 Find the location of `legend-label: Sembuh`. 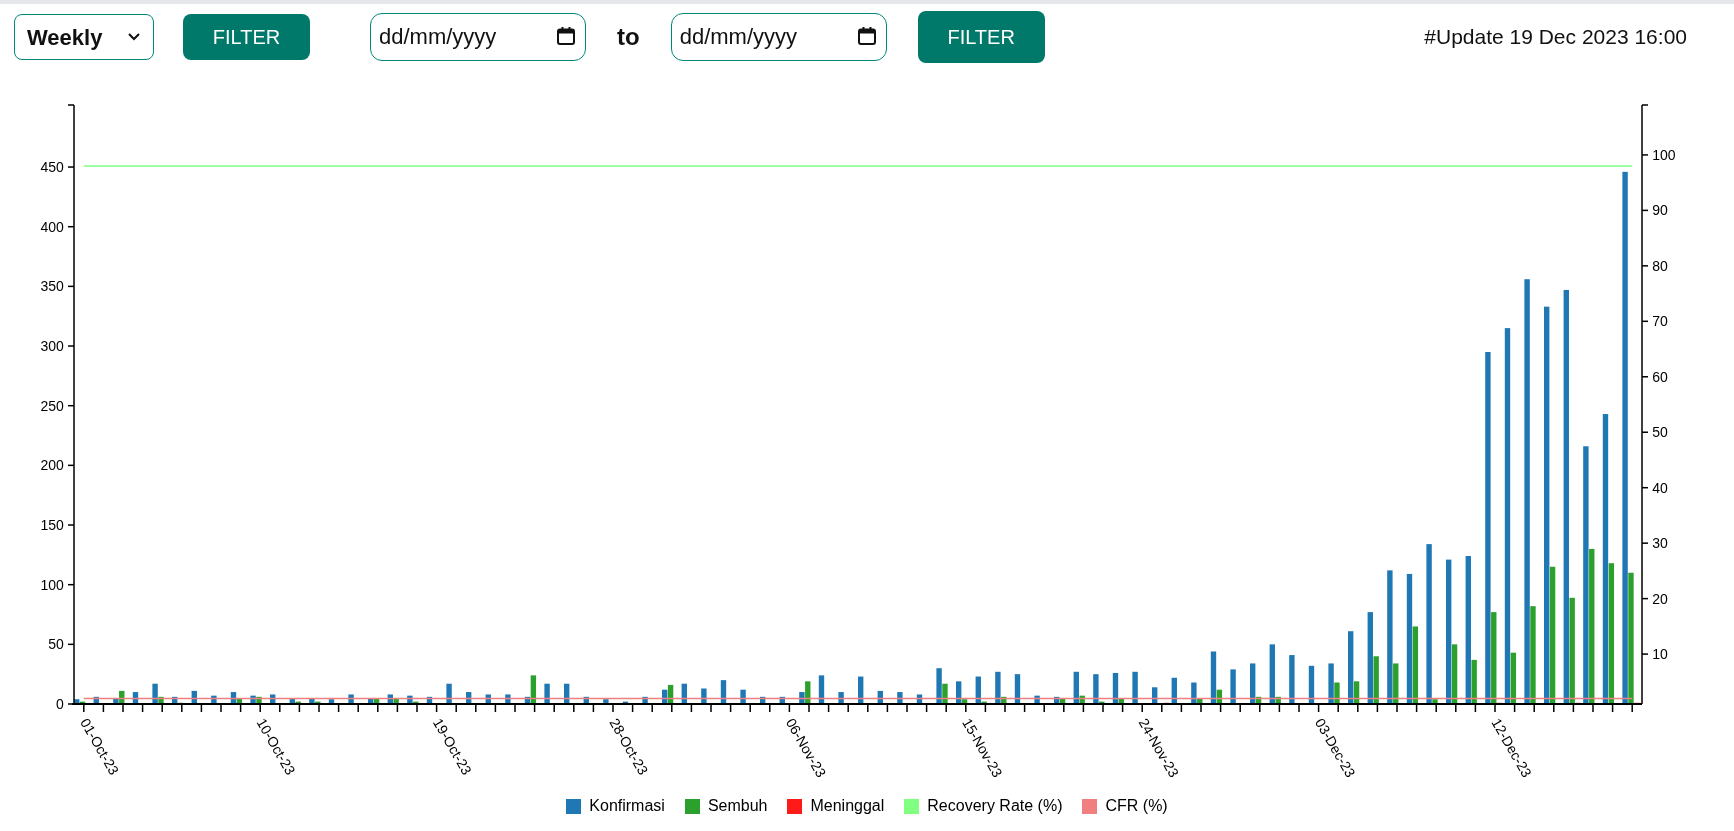

legend-label: Sembuh is located at coordinates (737, 806).